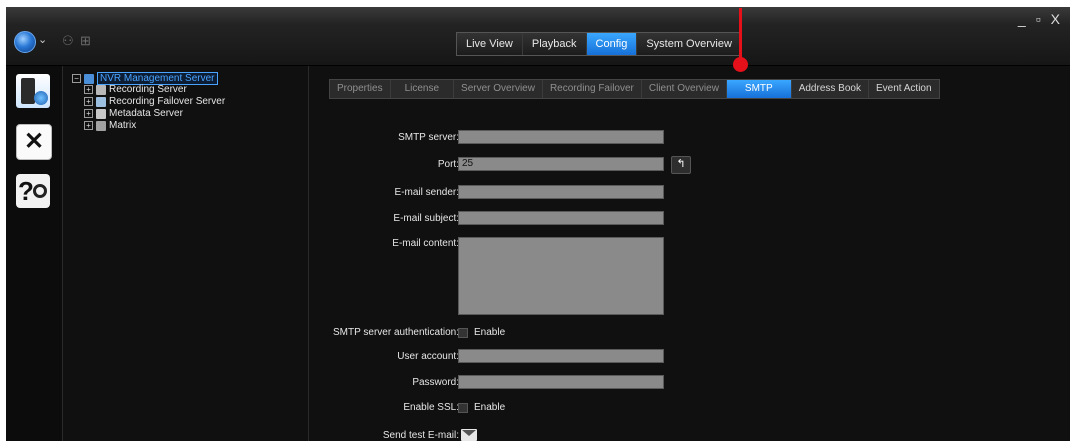 This screenshot has width=1075, height=441. I want to click on annotation-arrow-dot, so click(740, 64).